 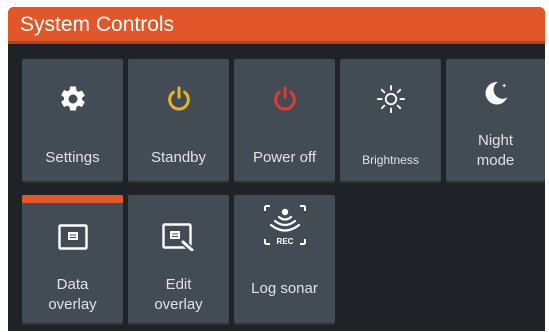 What do you see at coordinates (284, 157) in the screenshot?
I see `power-off-label: Power off` at bounding box center [284, 157].